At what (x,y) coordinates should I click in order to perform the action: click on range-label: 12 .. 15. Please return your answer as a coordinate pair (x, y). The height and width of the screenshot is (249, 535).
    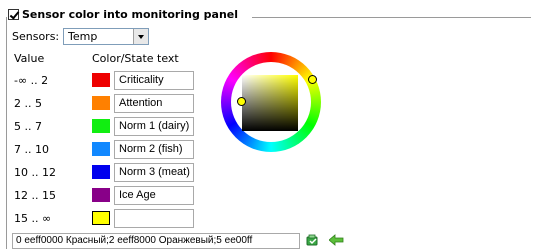
    Looking at the image, I should click on (35, 195).